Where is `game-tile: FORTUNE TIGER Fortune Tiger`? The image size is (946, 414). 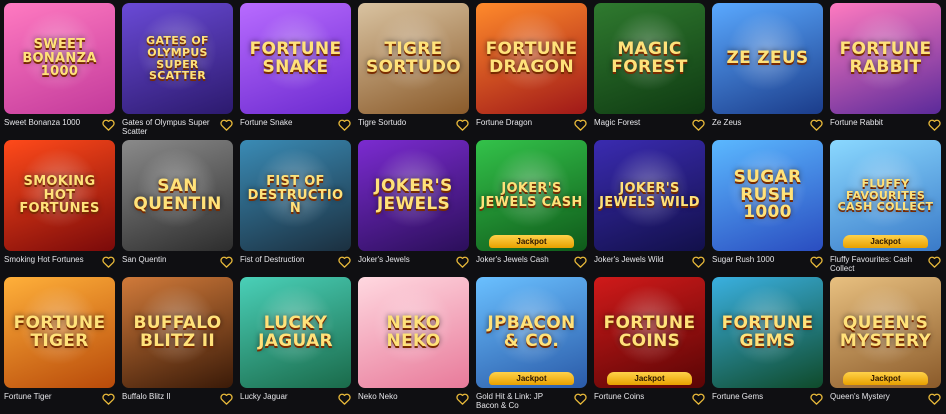 game-tile: FORTUNE TIGER Fortune Tiger is located at coordinates (59, 345).